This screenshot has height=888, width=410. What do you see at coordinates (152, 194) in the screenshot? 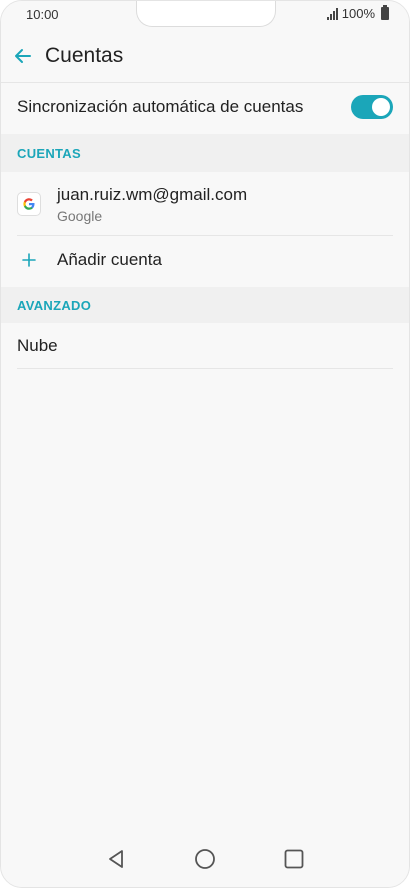
I see `account-email: juan.ruiz.wm@gmail.com` at bounding box center [152, 194].